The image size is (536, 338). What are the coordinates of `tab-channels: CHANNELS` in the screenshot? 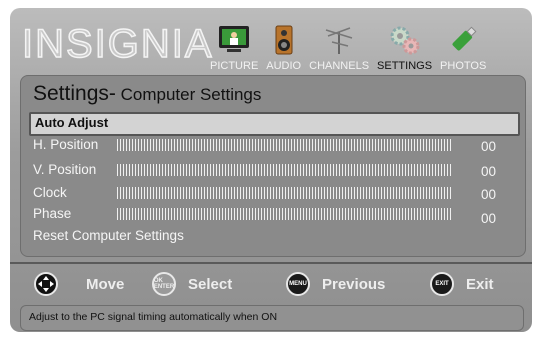 It's located at (339, 43).